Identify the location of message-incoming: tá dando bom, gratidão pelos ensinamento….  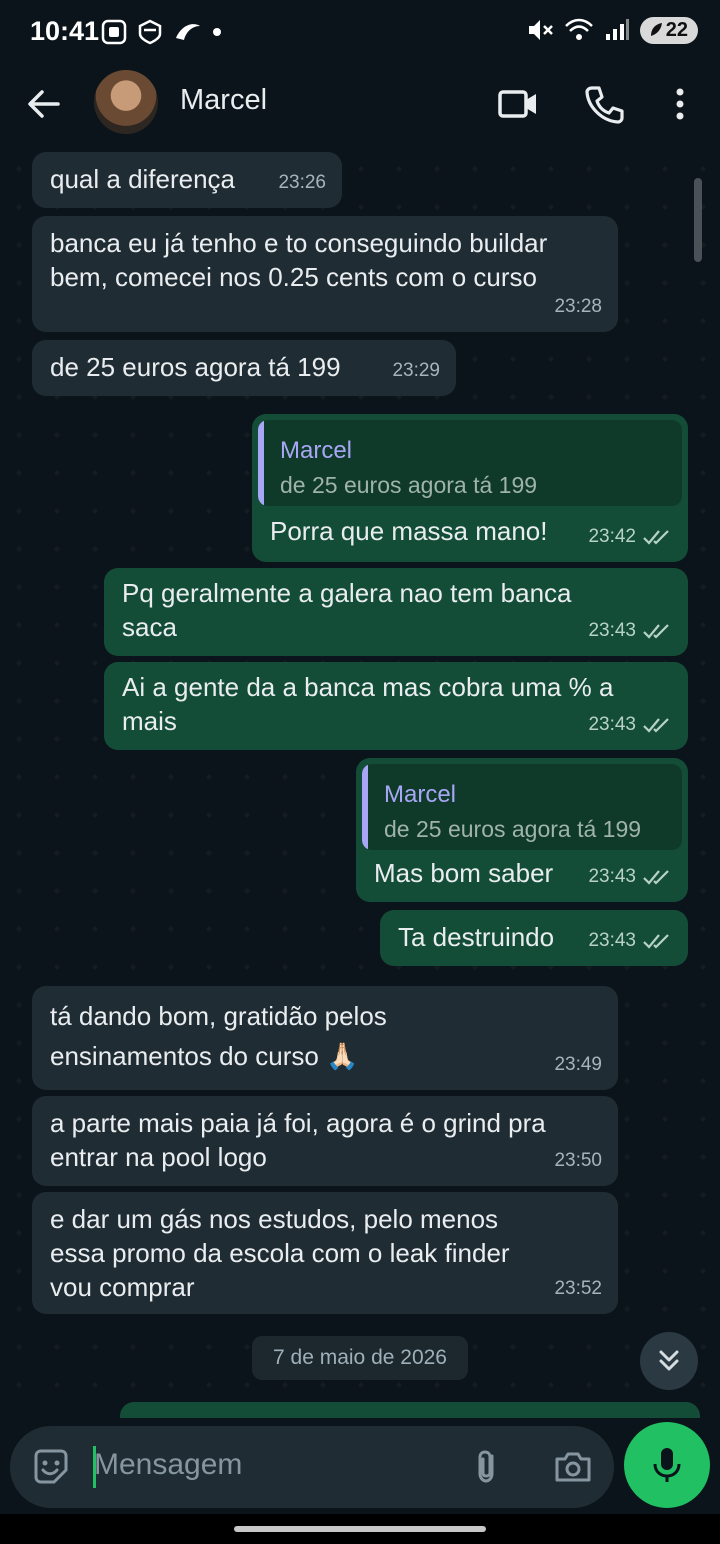
(325, 1038).